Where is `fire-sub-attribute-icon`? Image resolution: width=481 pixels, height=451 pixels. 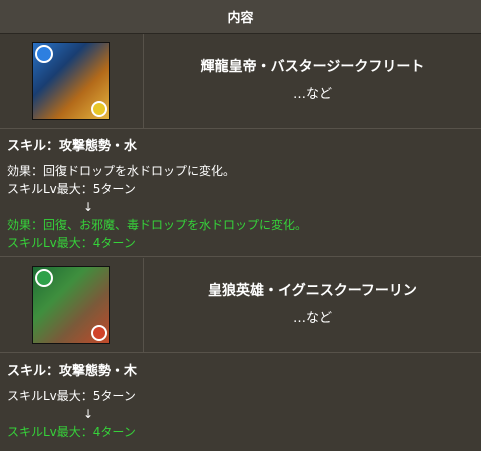
fire-sub-attribute-icon is located at coordinates (99, 333).